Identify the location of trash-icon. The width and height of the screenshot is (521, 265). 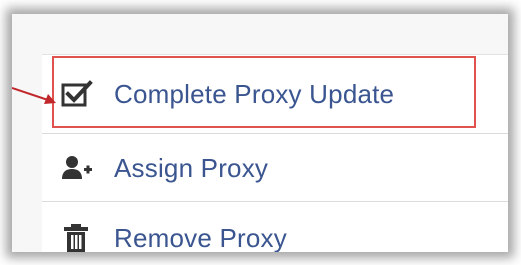
(77, 236).